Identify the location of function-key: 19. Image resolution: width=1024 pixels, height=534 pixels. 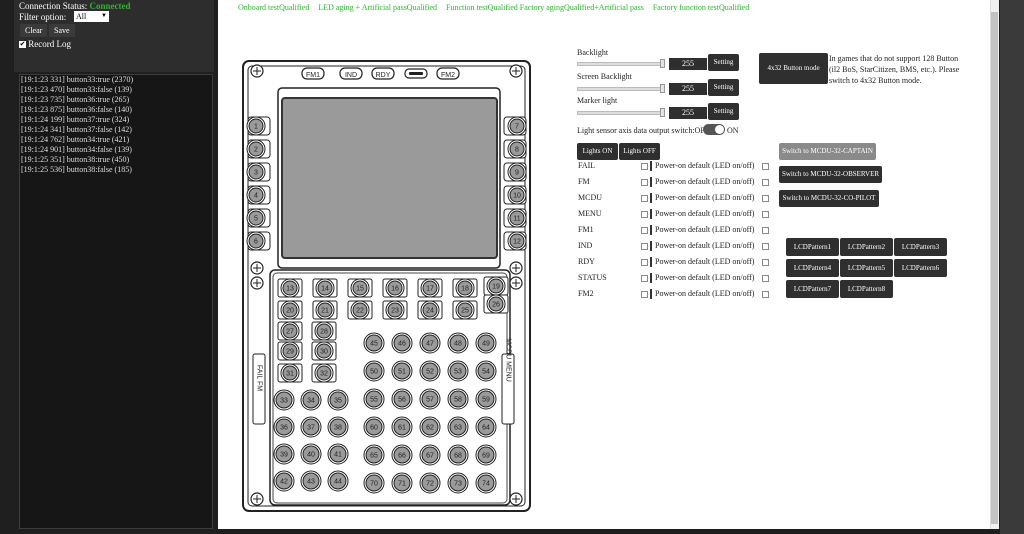
(496, 286).